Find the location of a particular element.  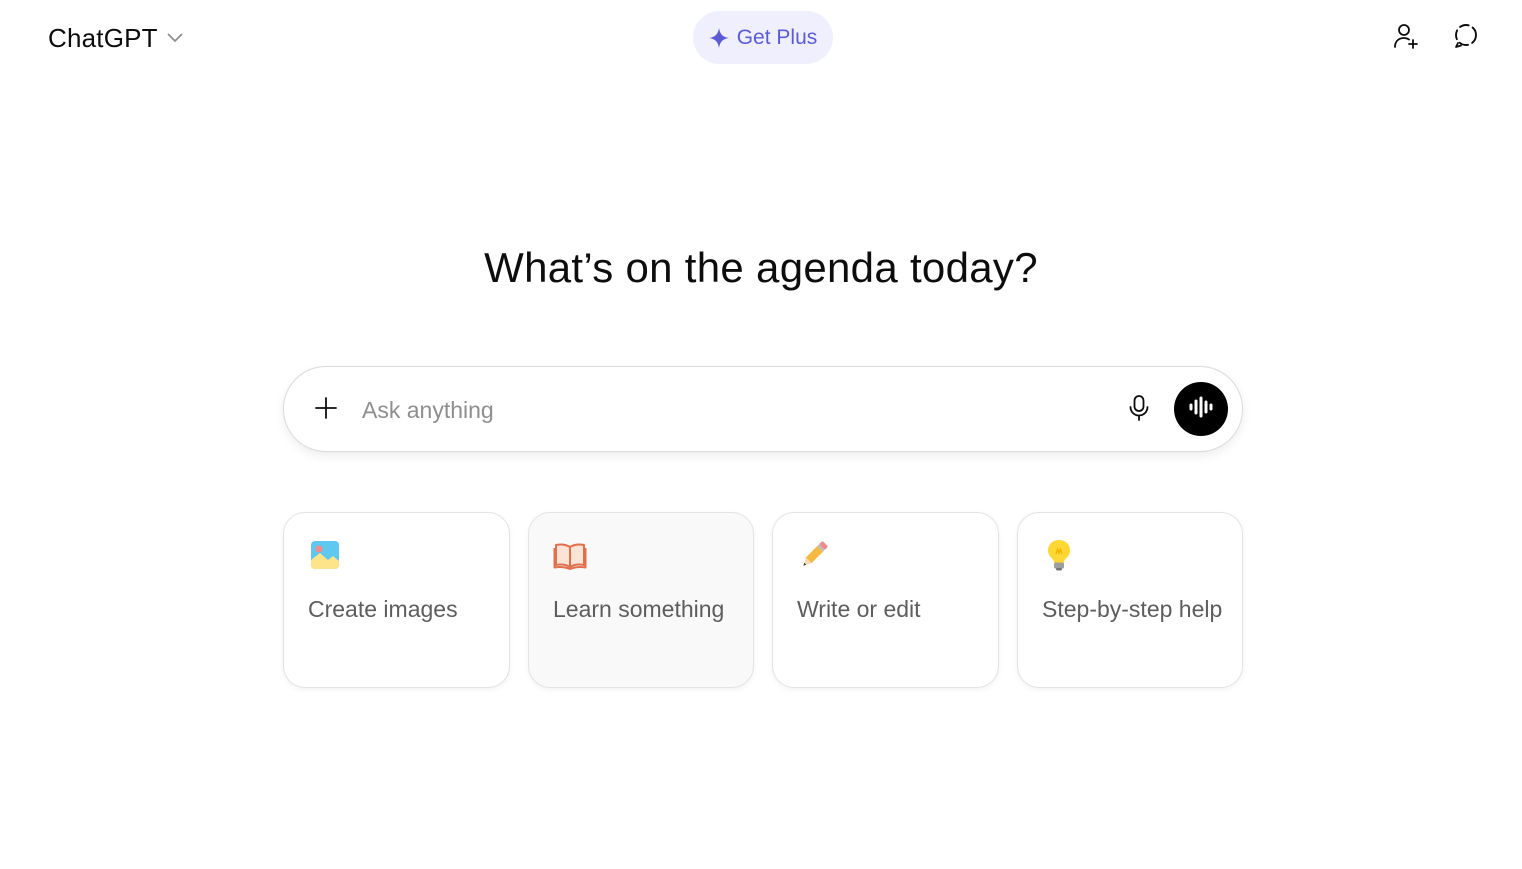

suggestion-label: Step-by-step help is located at coordinates (1132, 609).